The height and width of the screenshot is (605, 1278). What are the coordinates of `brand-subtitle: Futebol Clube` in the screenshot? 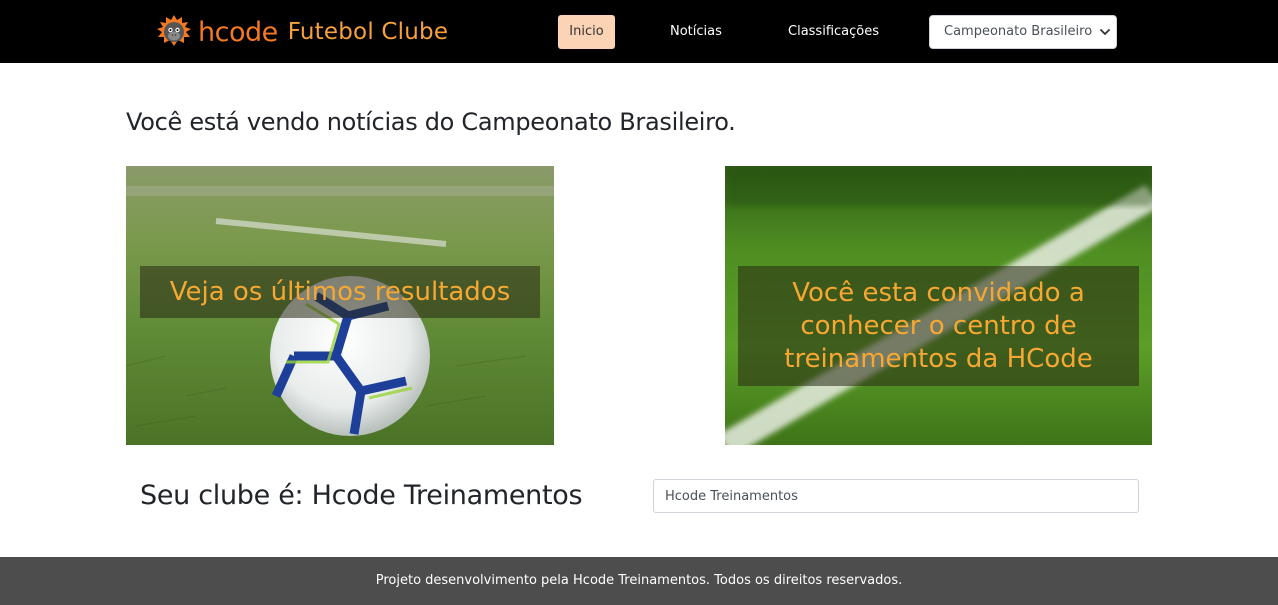 It's located at (368, 32).